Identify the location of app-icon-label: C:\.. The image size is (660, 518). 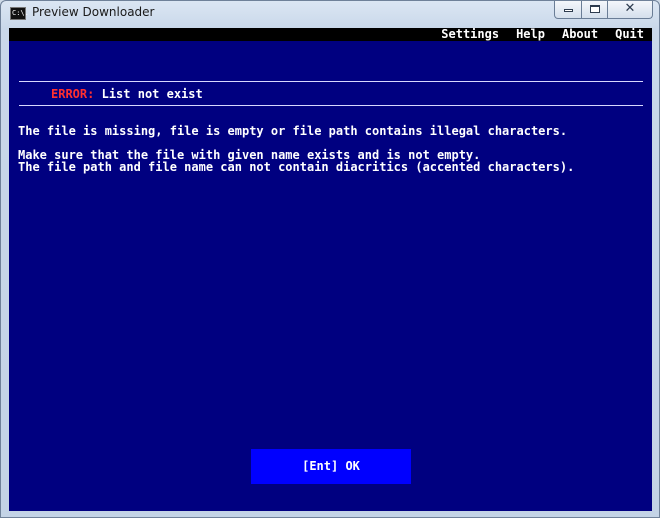
(20, 13).